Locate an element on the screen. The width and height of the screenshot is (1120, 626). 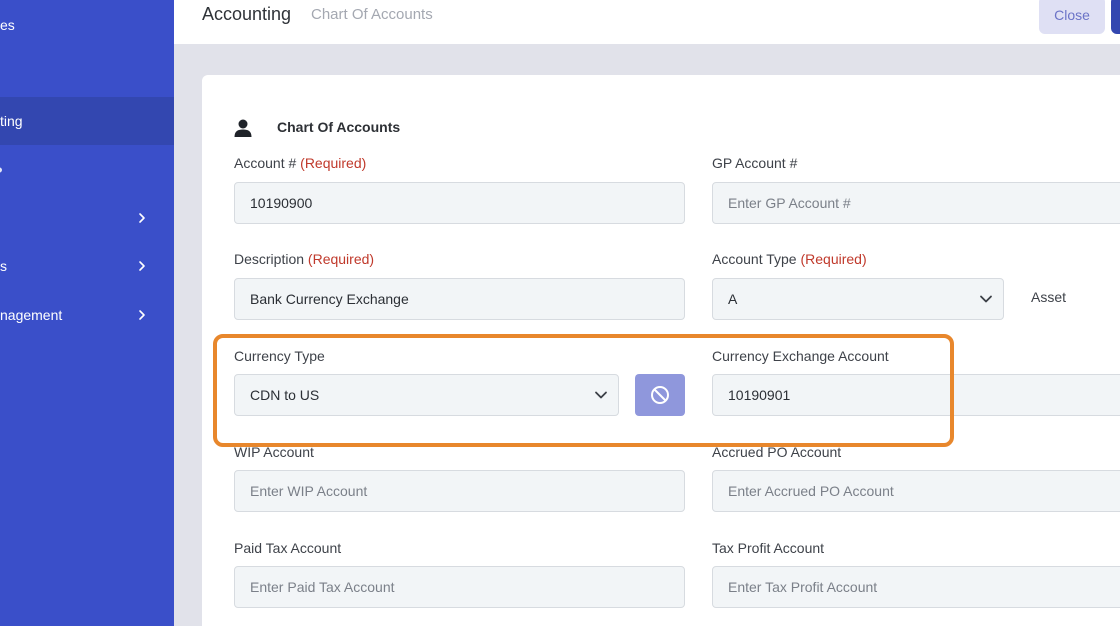
page-header: Accounting Chart Of Accounts is located at coordinates (647, 22).